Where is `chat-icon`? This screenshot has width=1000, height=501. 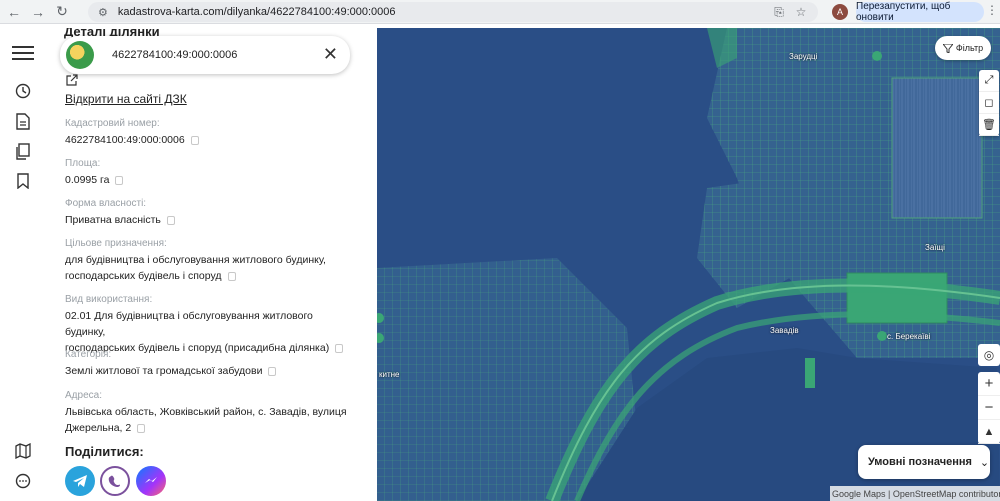 chat-icon is located at coordinates (23, 481).